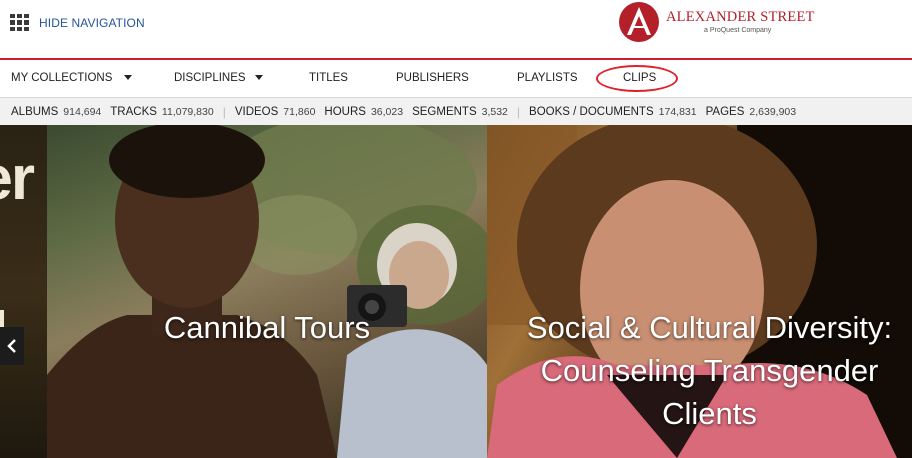  I want to click on stat-value: 174,831, so click(677, 111).